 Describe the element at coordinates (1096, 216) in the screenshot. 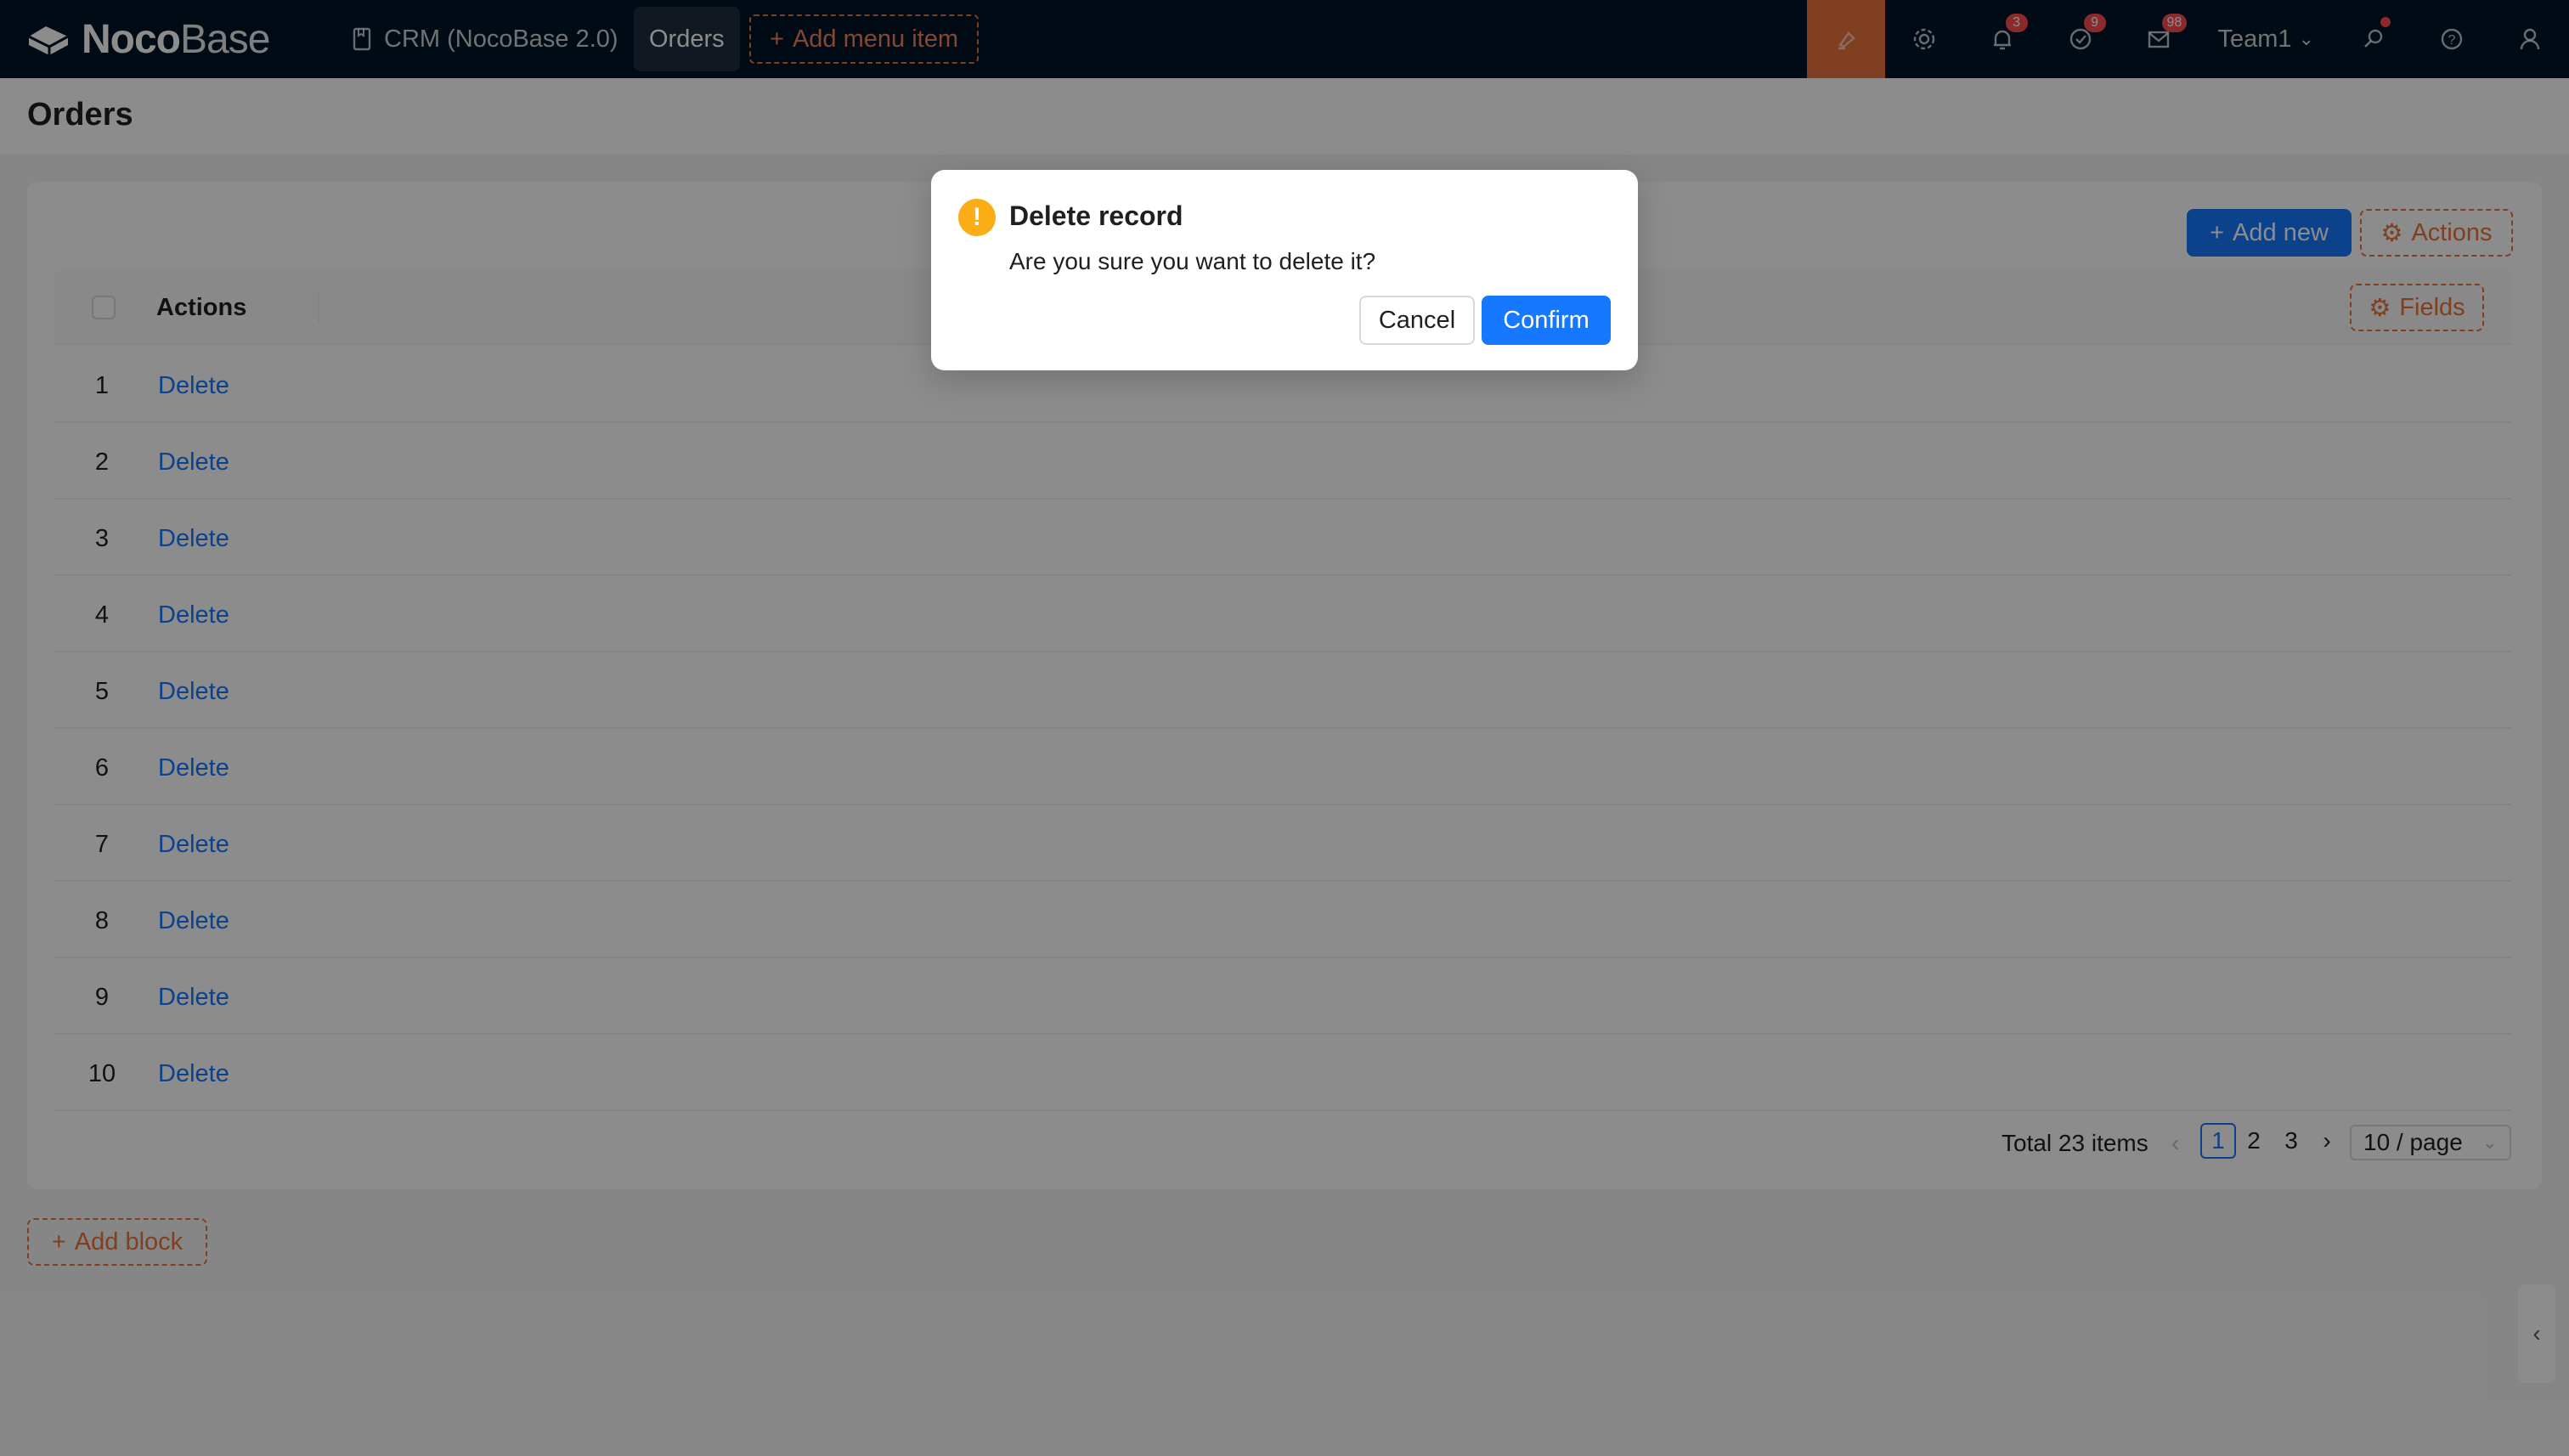

I see `dialog-title: Delete record` at that location.